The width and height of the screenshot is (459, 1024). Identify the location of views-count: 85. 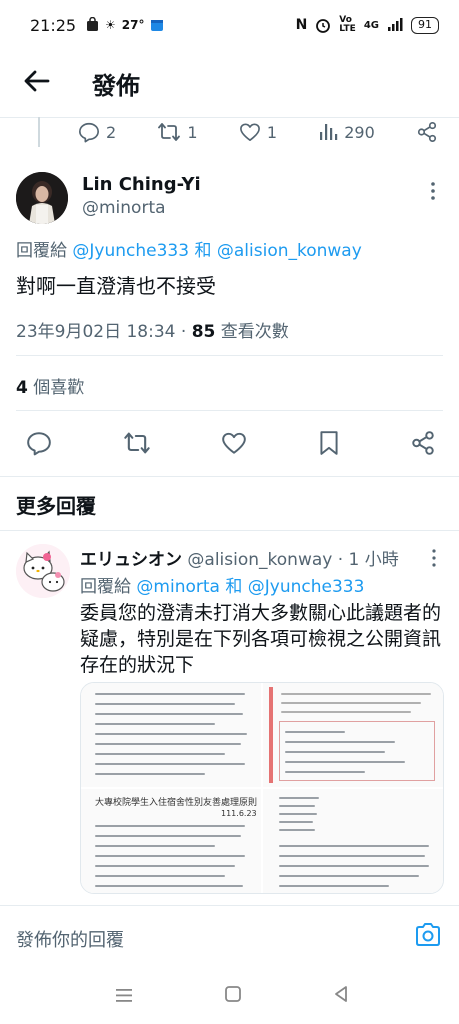
(203, 332).